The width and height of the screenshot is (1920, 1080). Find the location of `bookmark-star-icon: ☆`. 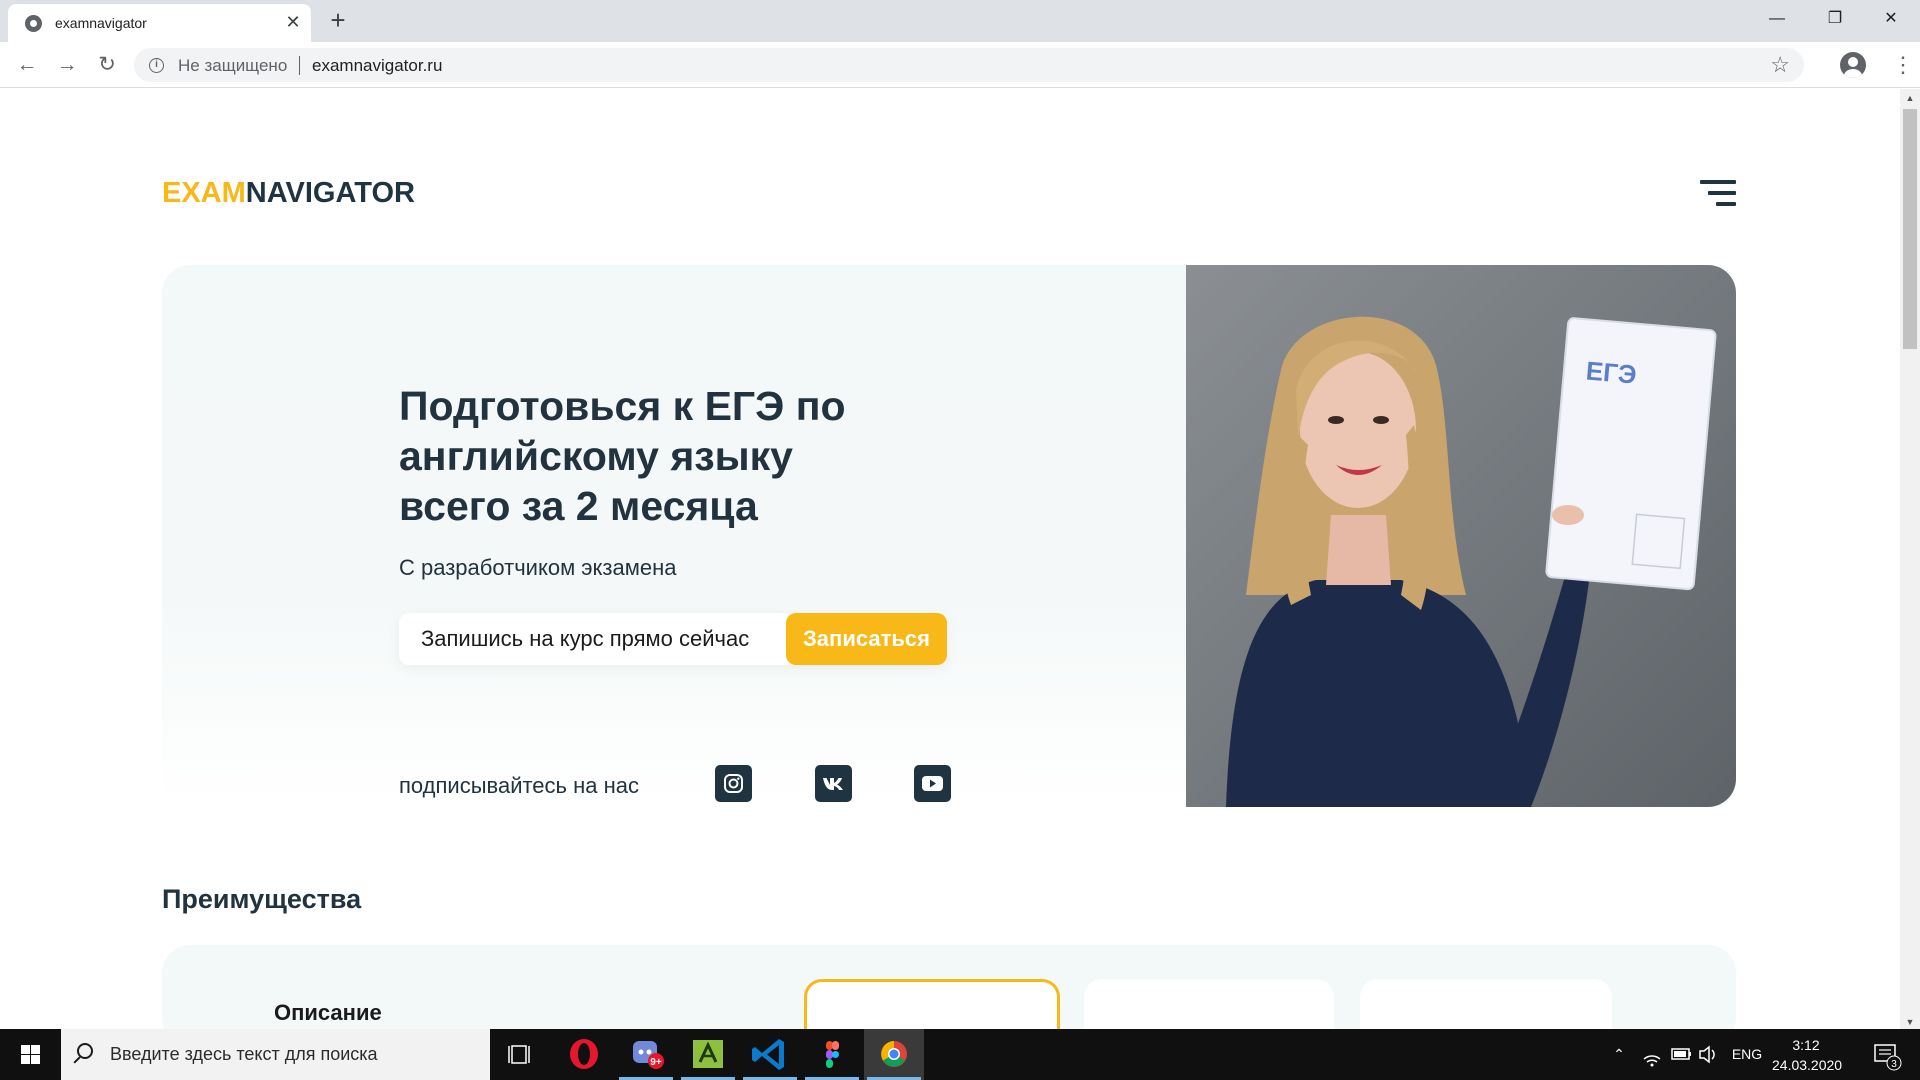

bookmark-star-icon: ☆ is located at coordinates (1780, 65).